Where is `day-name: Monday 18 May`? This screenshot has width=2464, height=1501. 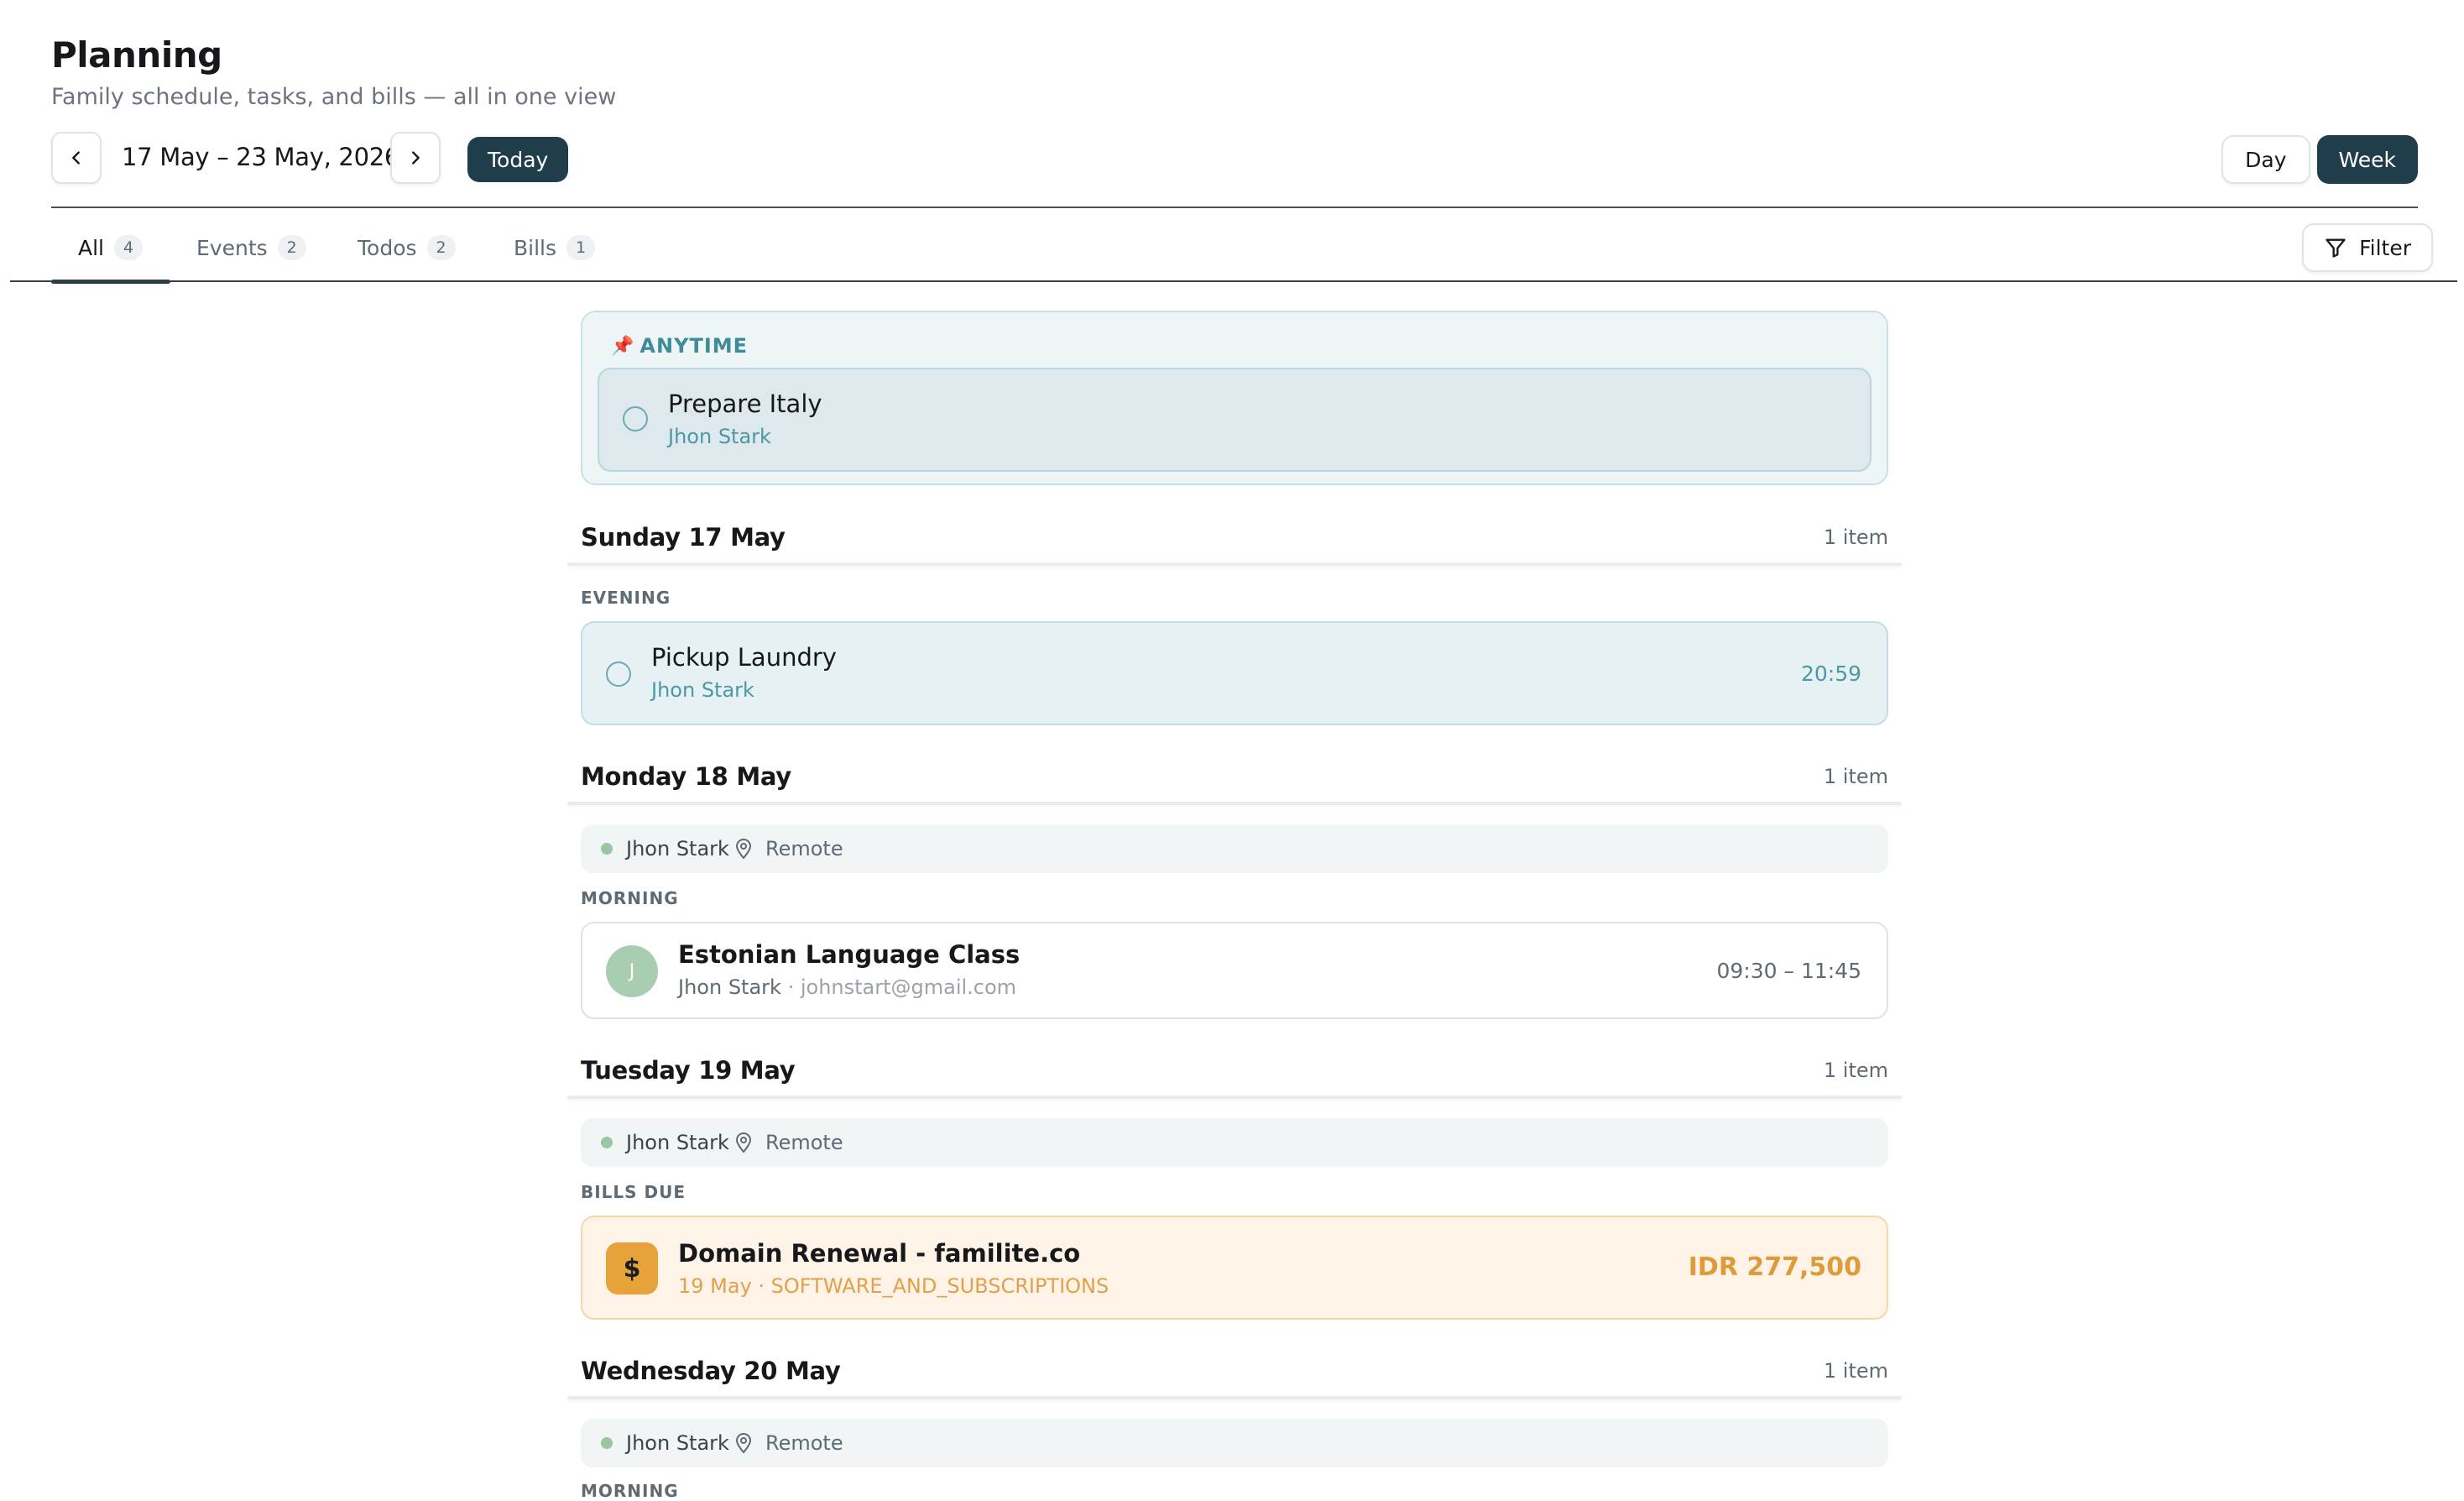 day-name: Monday 18 May is located at coordinates (686, 776).